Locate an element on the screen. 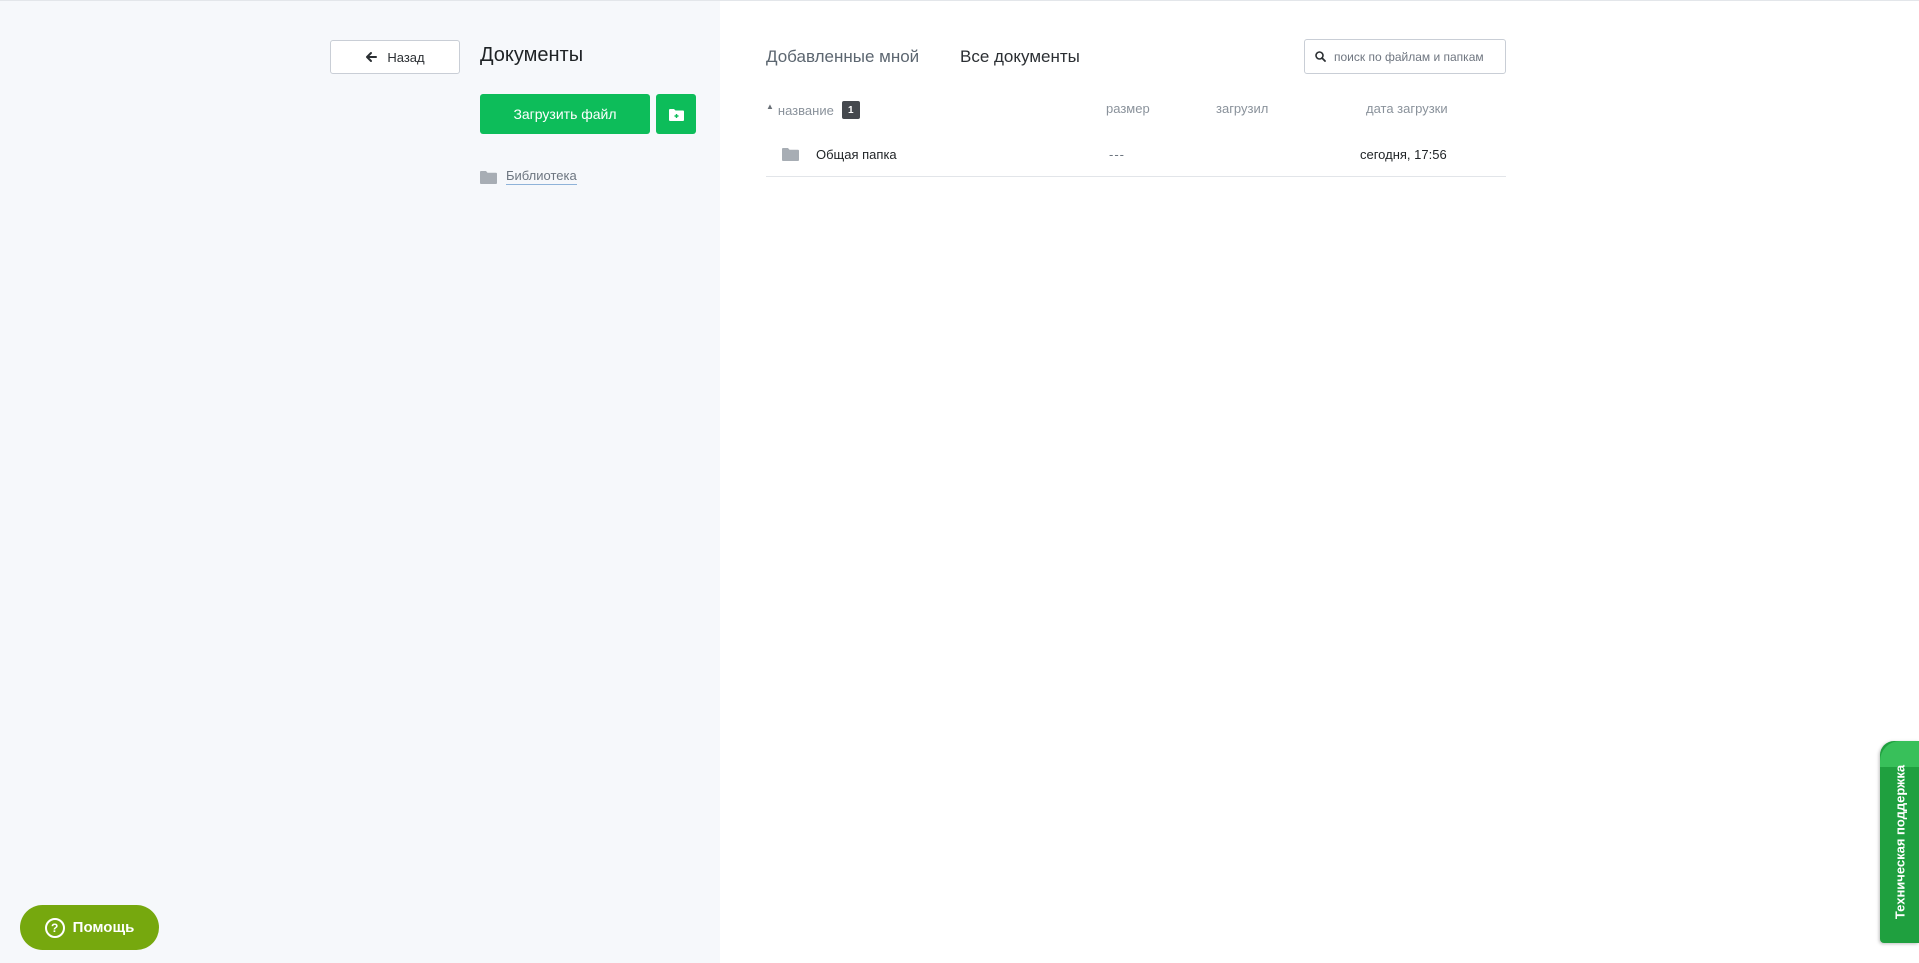 The height and width of the screenshot is (963, 1919). upload-file-button: Загрузить файл is located at coordinates (565, 114).